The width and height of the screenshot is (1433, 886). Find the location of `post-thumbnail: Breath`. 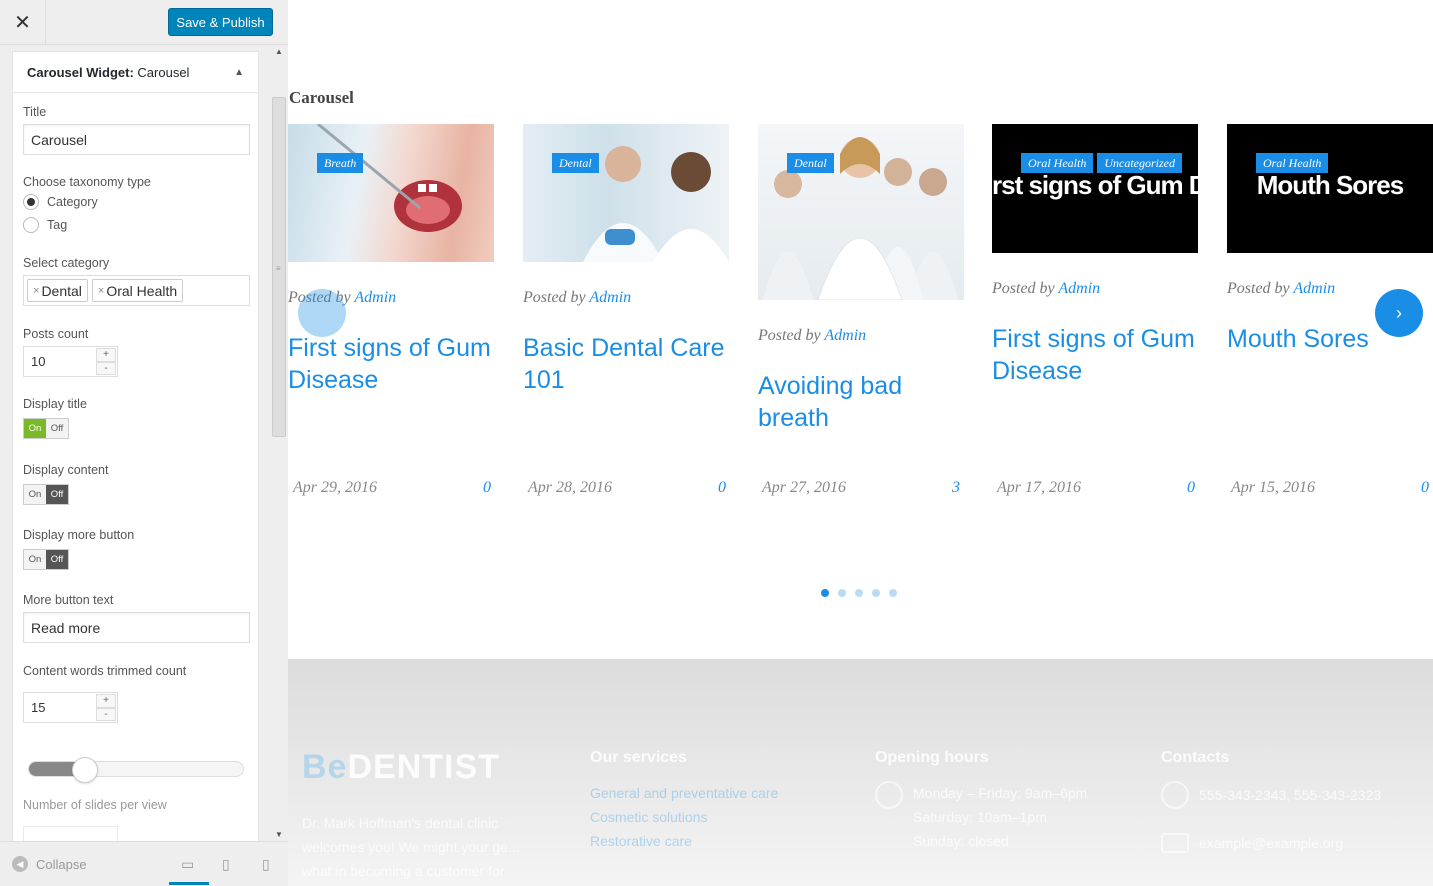

post-thumbnail: Breath is located at coordinates (391, 193).